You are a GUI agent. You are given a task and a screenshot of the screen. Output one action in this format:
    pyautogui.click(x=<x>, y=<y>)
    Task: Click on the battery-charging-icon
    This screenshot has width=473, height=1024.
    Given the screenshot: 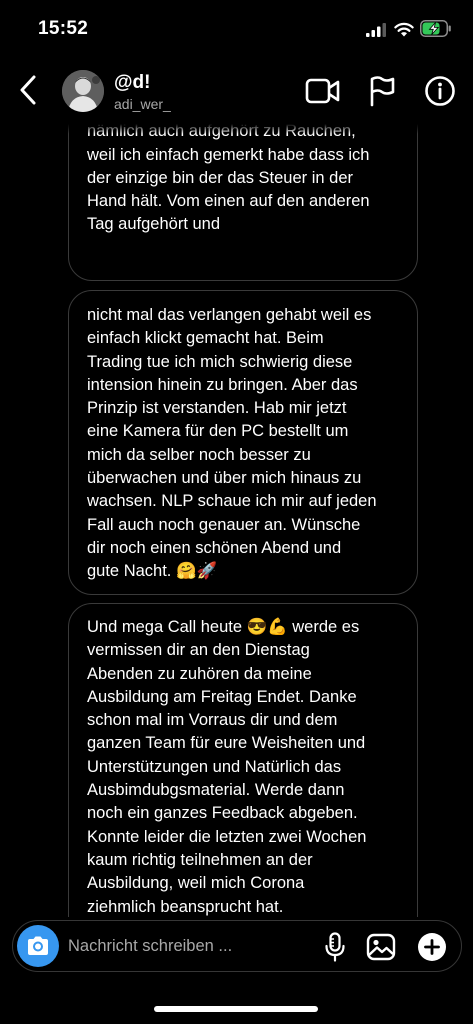 What is the action you would take?
    pyautogui.click(x=435, y=28)
    